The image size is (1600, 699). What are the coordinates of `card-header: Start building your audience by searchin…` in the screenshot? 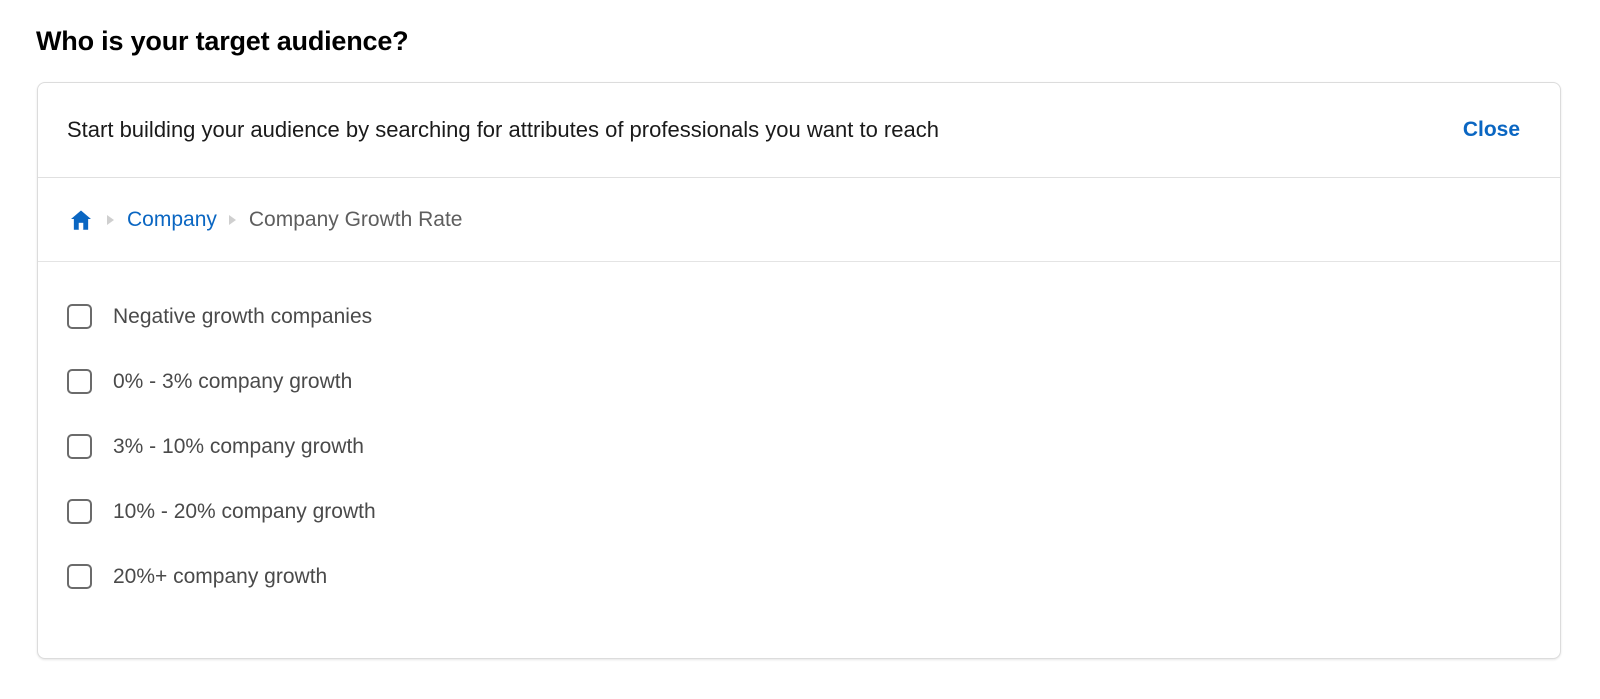 It's located at (799, 130).